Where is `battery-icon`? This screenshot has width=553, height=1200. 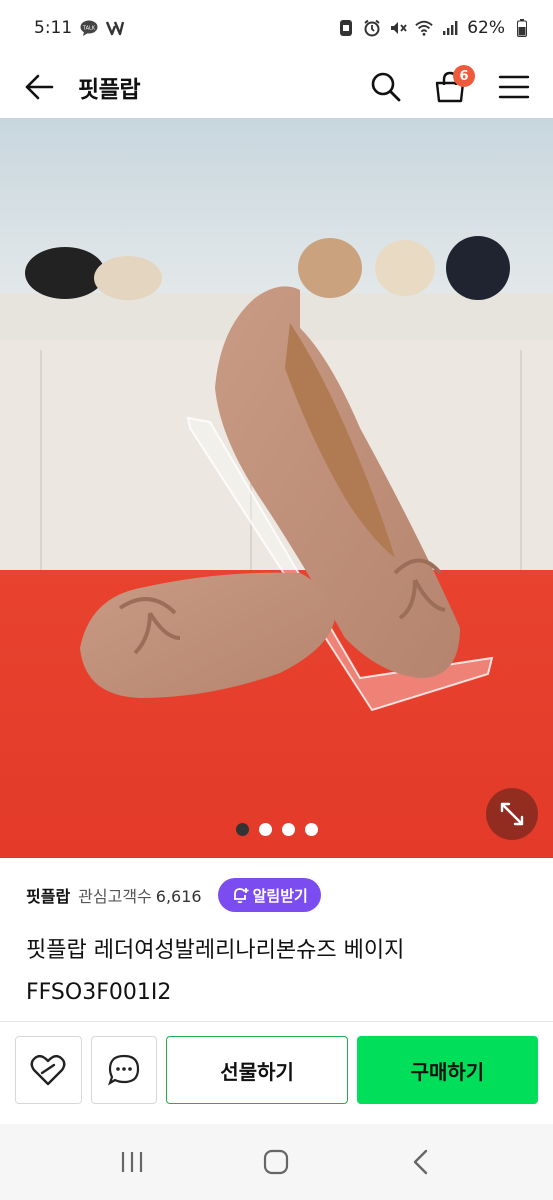 battery-icon is located at coordinates (522, 28).